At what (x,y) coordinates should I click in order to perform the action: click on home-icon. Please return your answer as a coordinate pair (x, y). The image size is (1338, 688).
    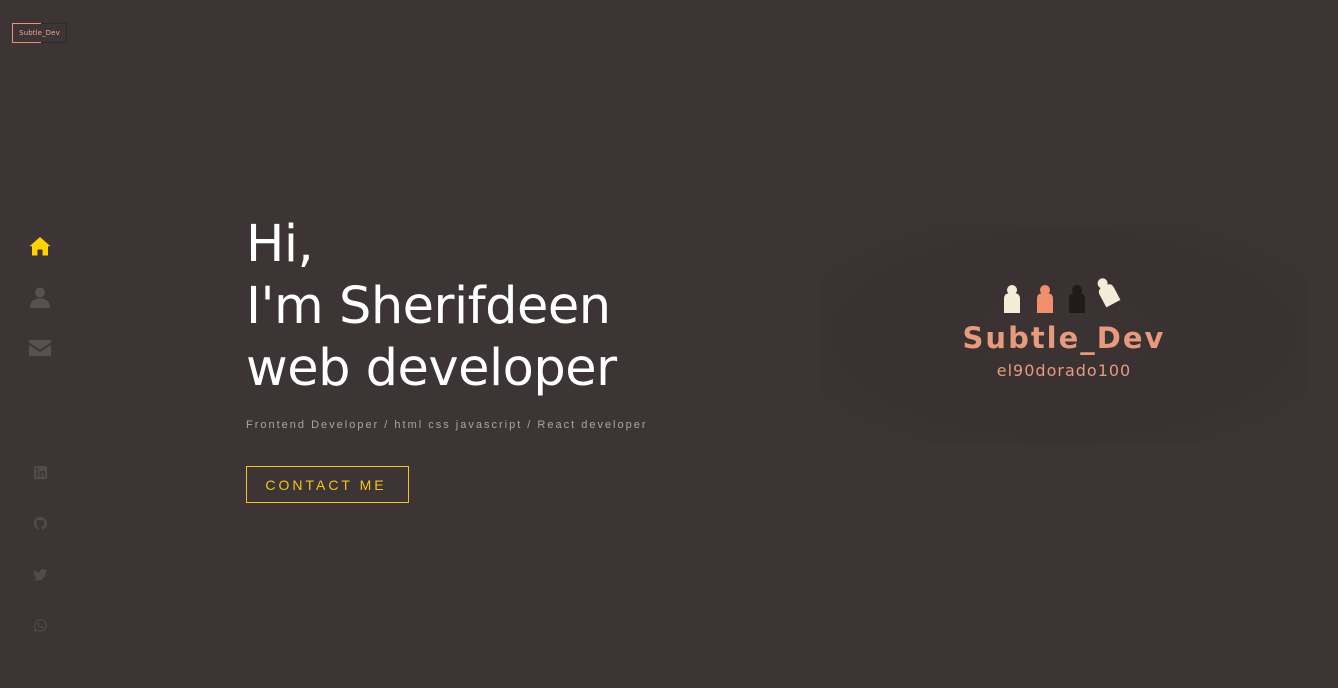
    Looking at the image, I should click on (40, 246).